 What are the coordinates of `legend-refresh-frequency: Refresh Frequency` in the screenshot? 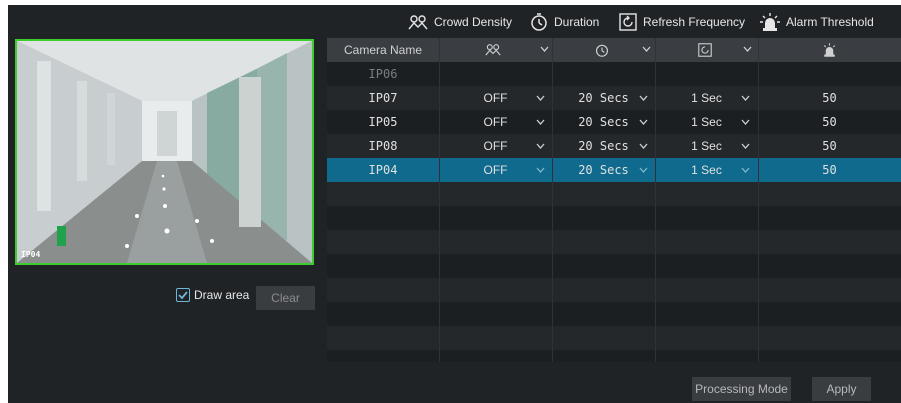 It's located at (682, 22).